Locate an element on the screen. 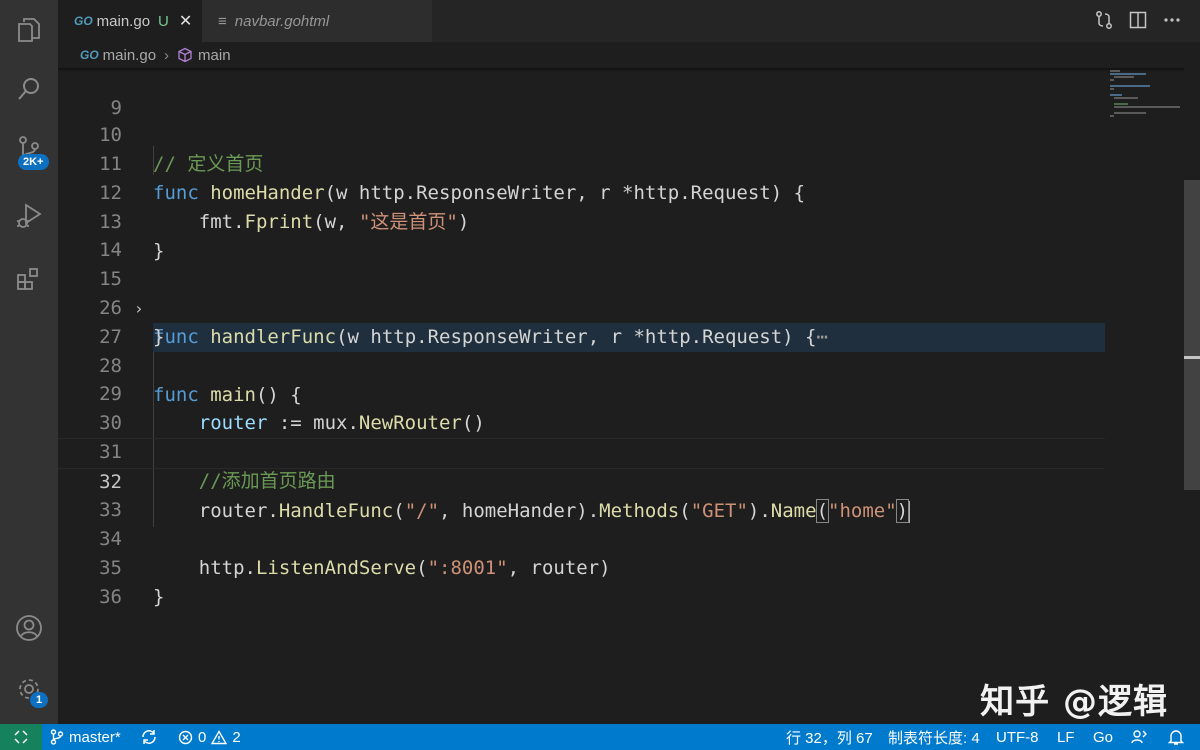  editor-actions is located at coordinates (1138, 20).